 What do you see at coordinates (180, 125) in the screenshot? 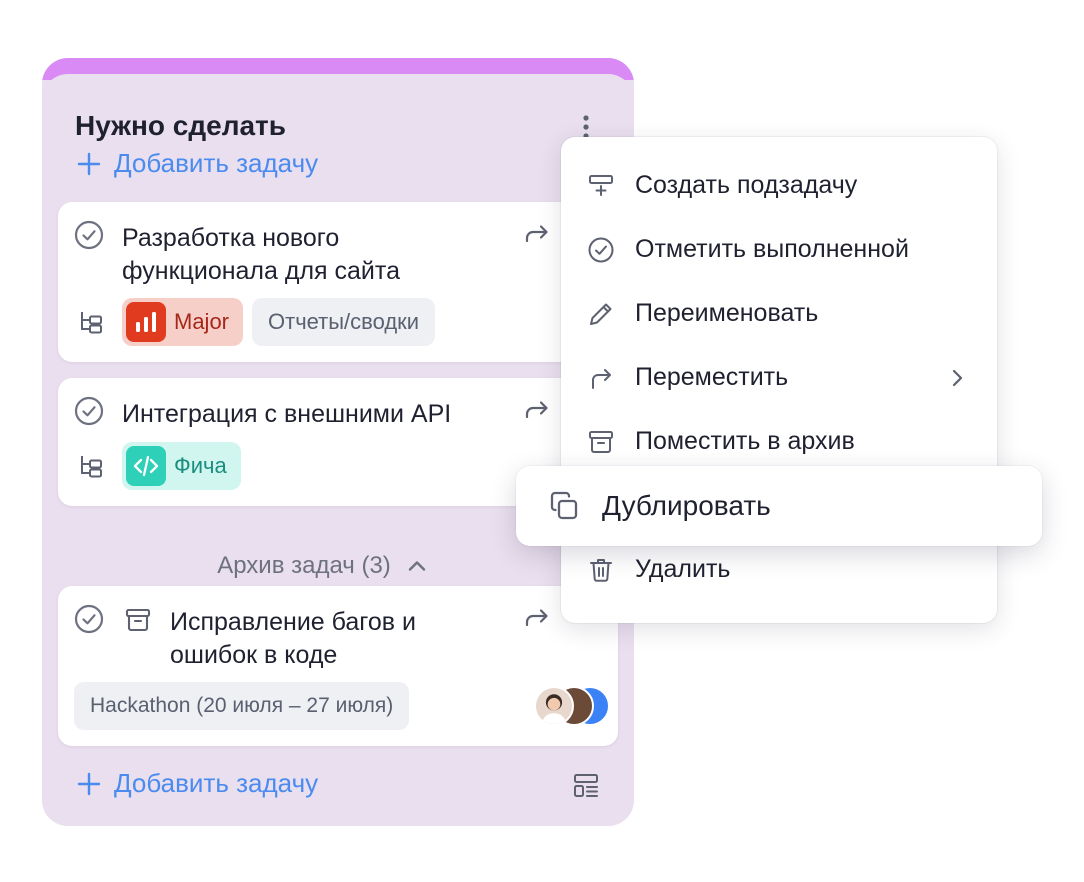
I see `column-title: Нужно сделать` at bounding box center [180, 125].